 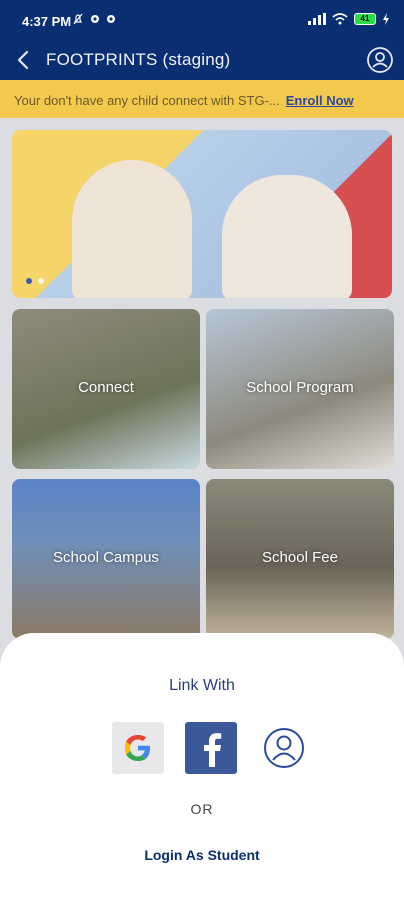 I want to click on tile-school-campus: School Campus, so click(x=106, y=559).